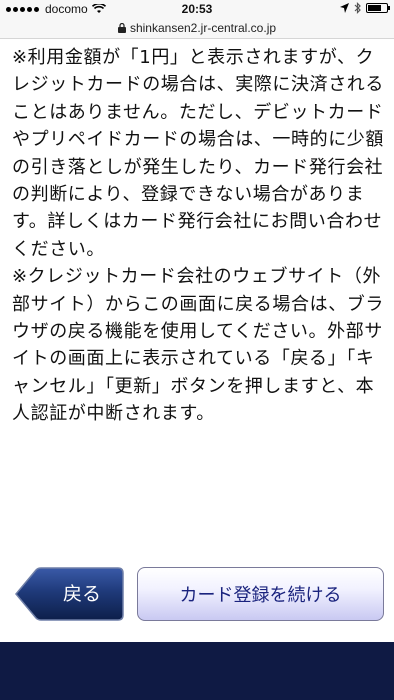  Describe the element at coordinates (365, 8) in the screenshot. I see `status-indicators` at that location.